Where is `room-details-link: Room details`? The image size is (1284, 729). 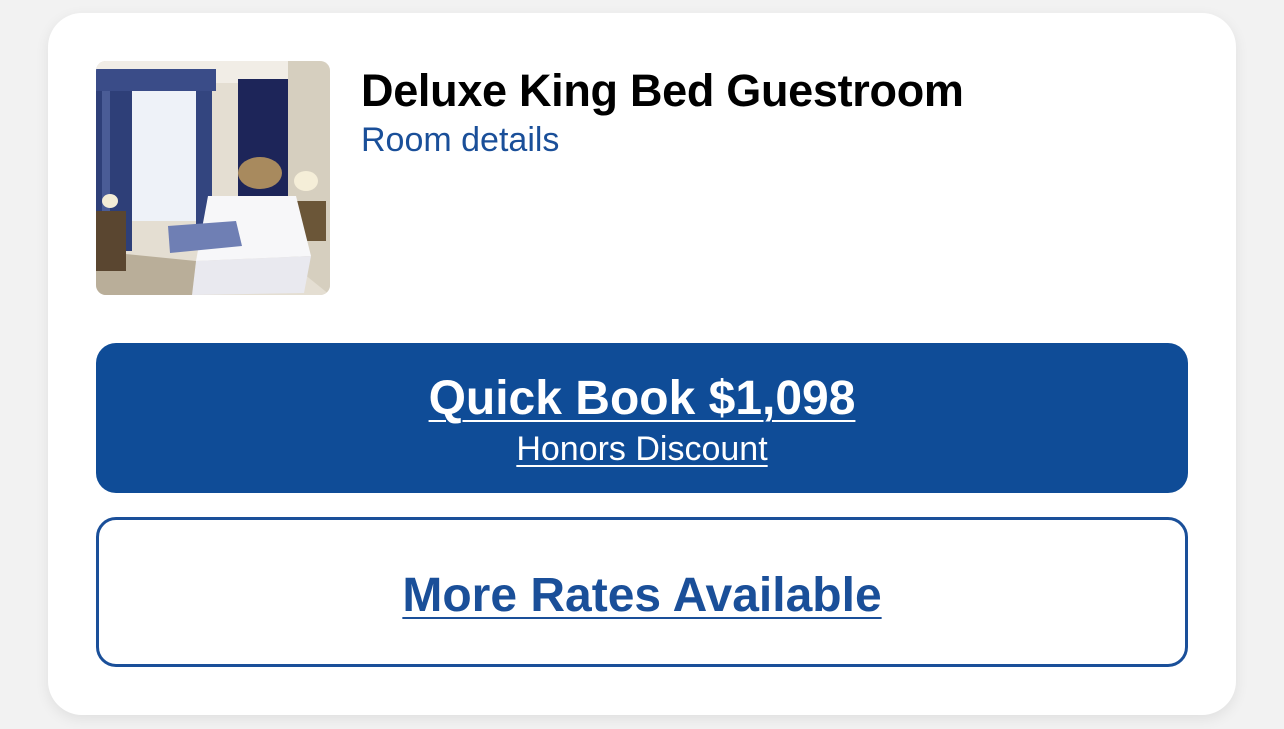
room-details-link: Room details is located at coordinates (460, 140).